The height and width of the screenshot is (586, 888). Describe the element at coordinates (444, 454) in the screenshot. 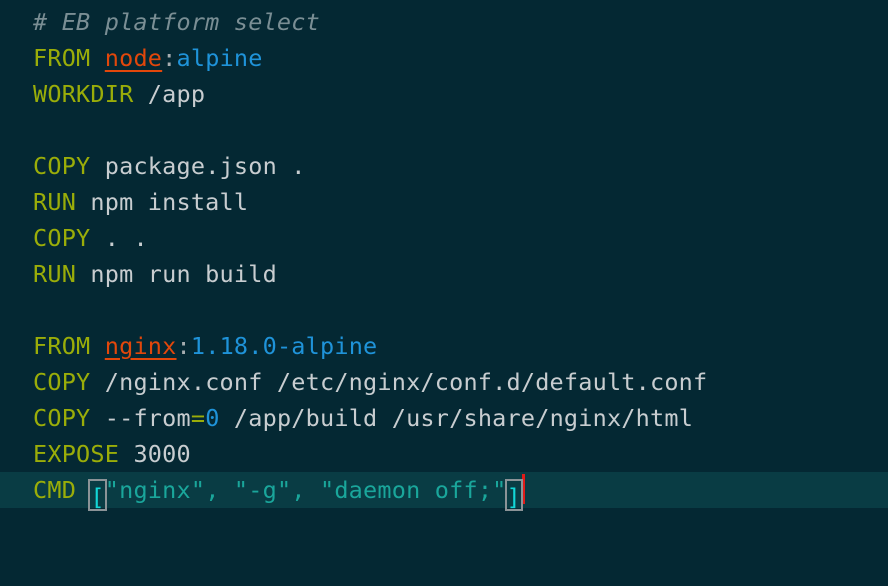

I see `code-line: EXPOSE 3000` at that location.